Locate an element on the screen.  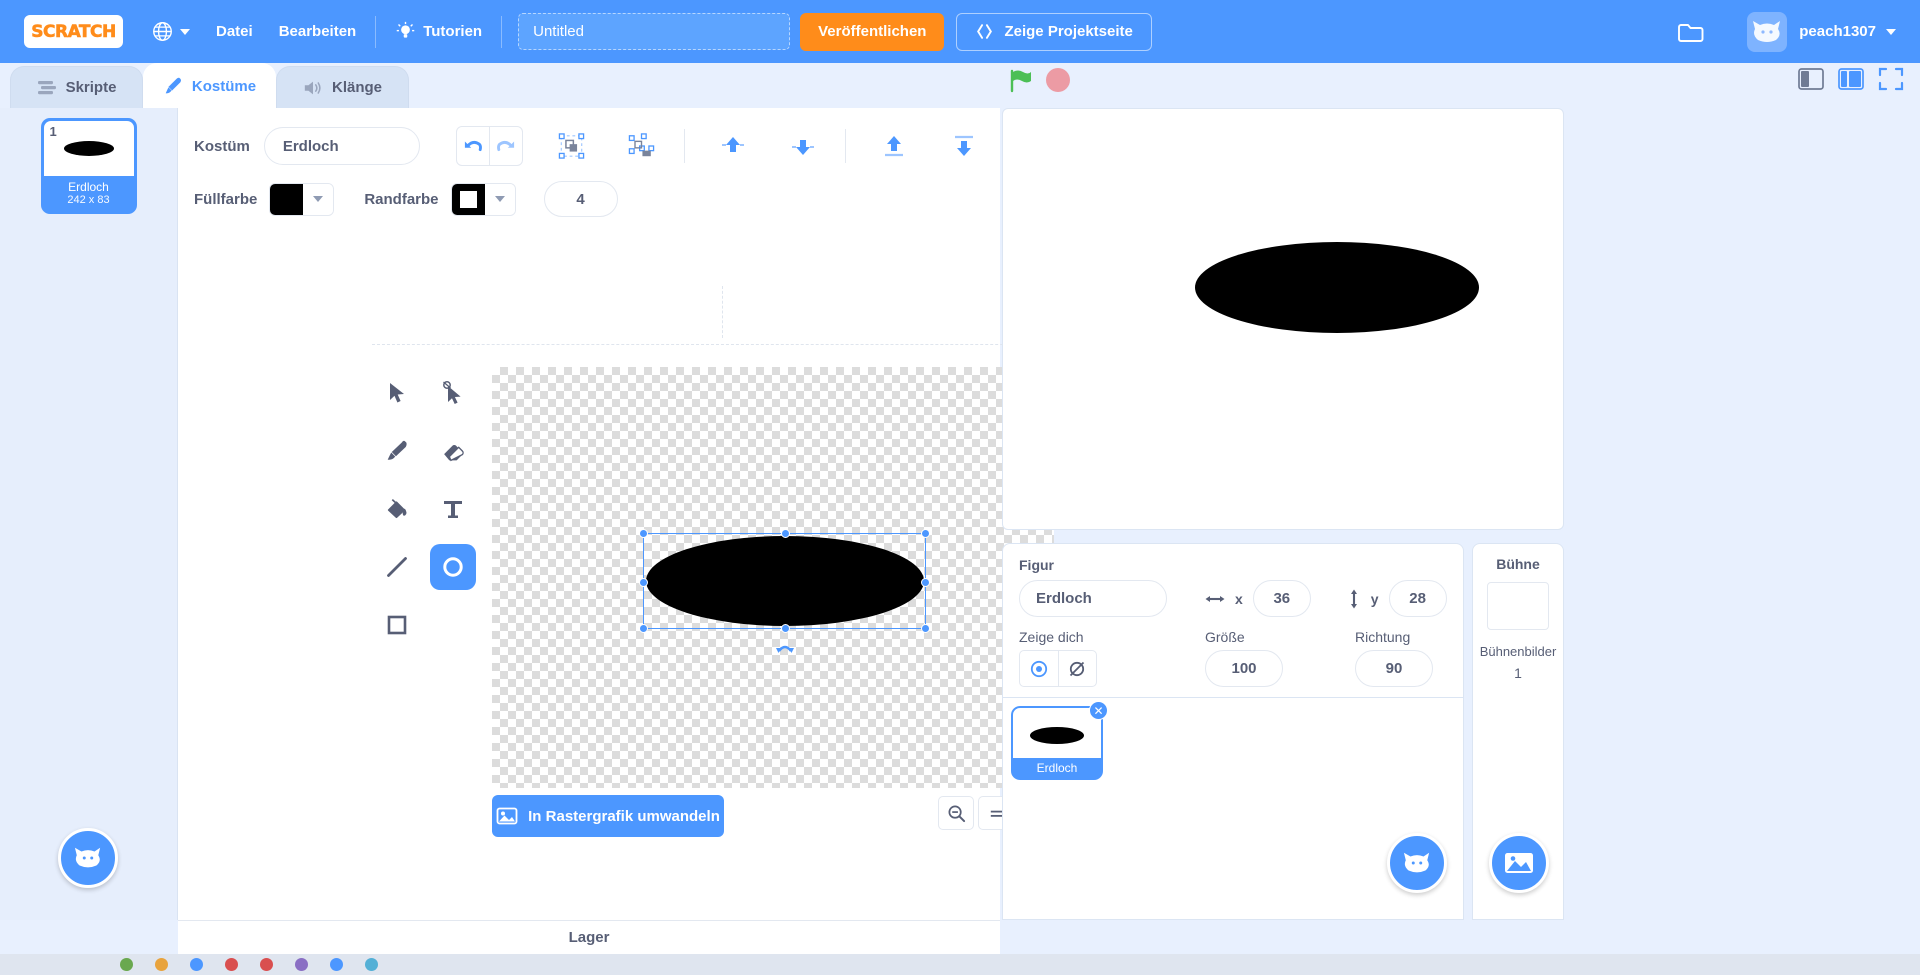
resize-handle-se is located at coordinates (925, 628).